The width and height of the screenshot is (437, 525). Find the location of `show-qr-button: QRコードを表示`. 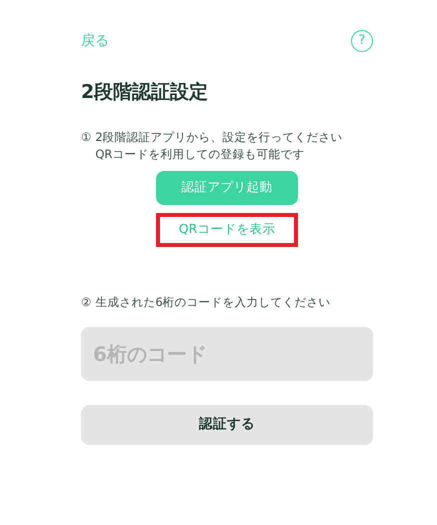

show-qr-button: QRコードを表示 is located at coordinates (227, 229).